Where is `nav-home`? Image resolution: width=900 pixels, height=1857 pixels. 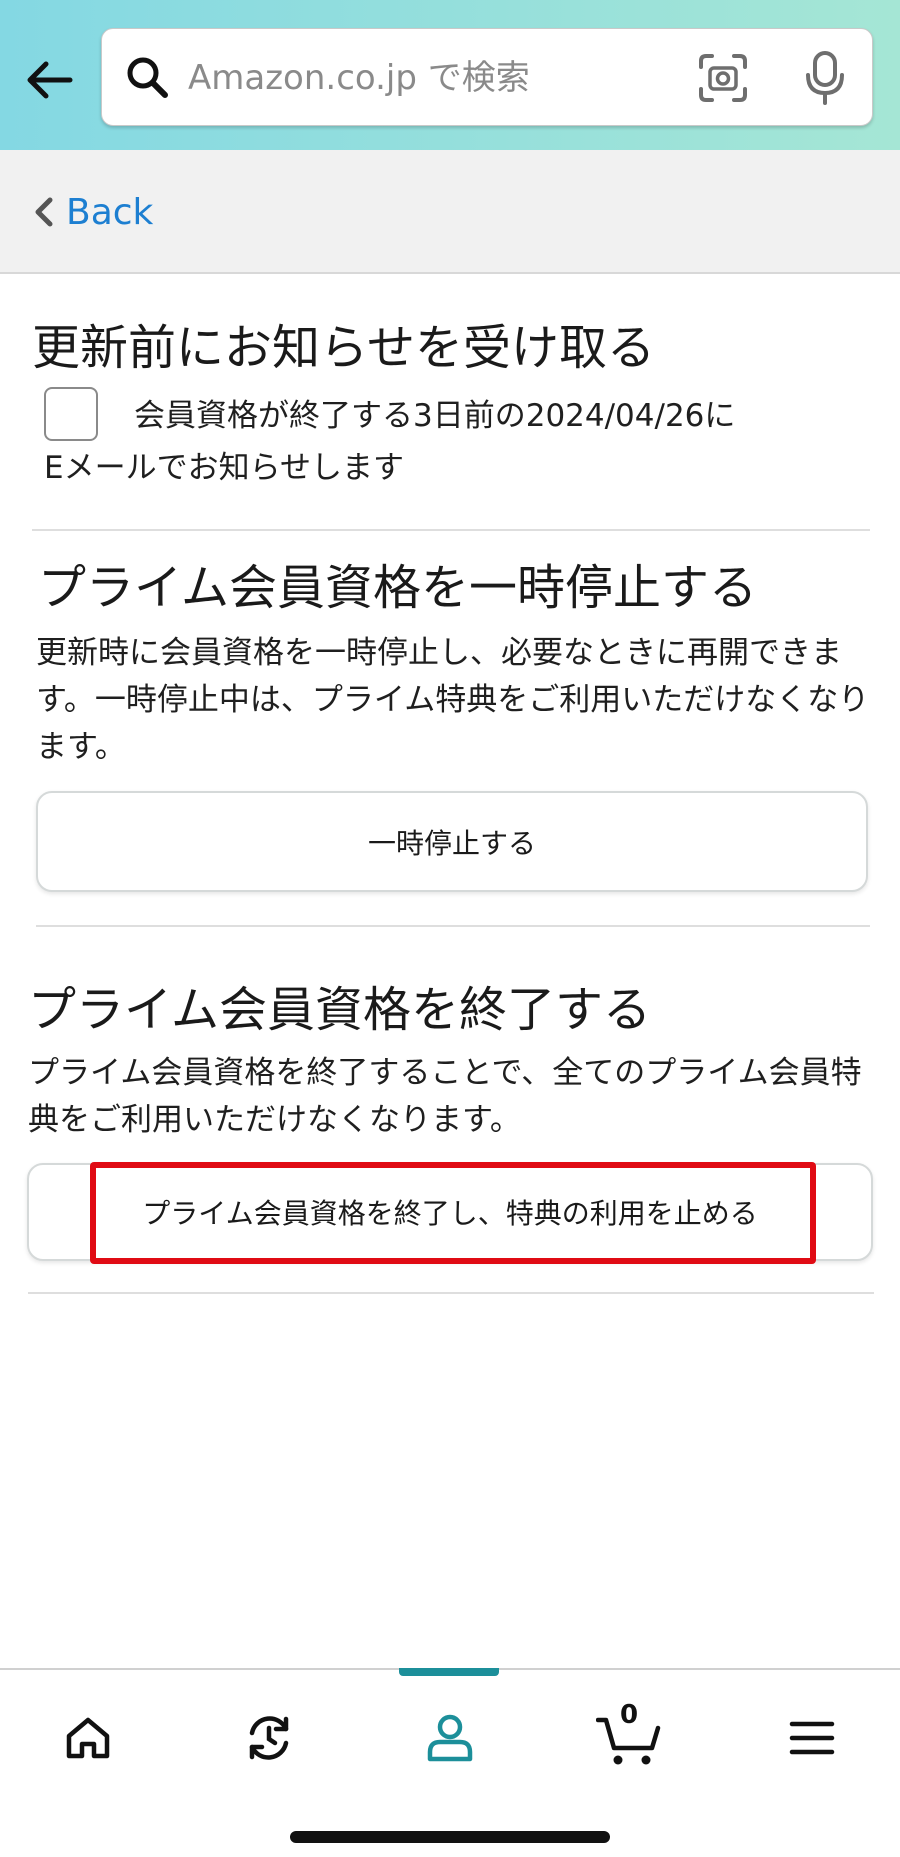
nav-home is located at coordinates (88, 1738).